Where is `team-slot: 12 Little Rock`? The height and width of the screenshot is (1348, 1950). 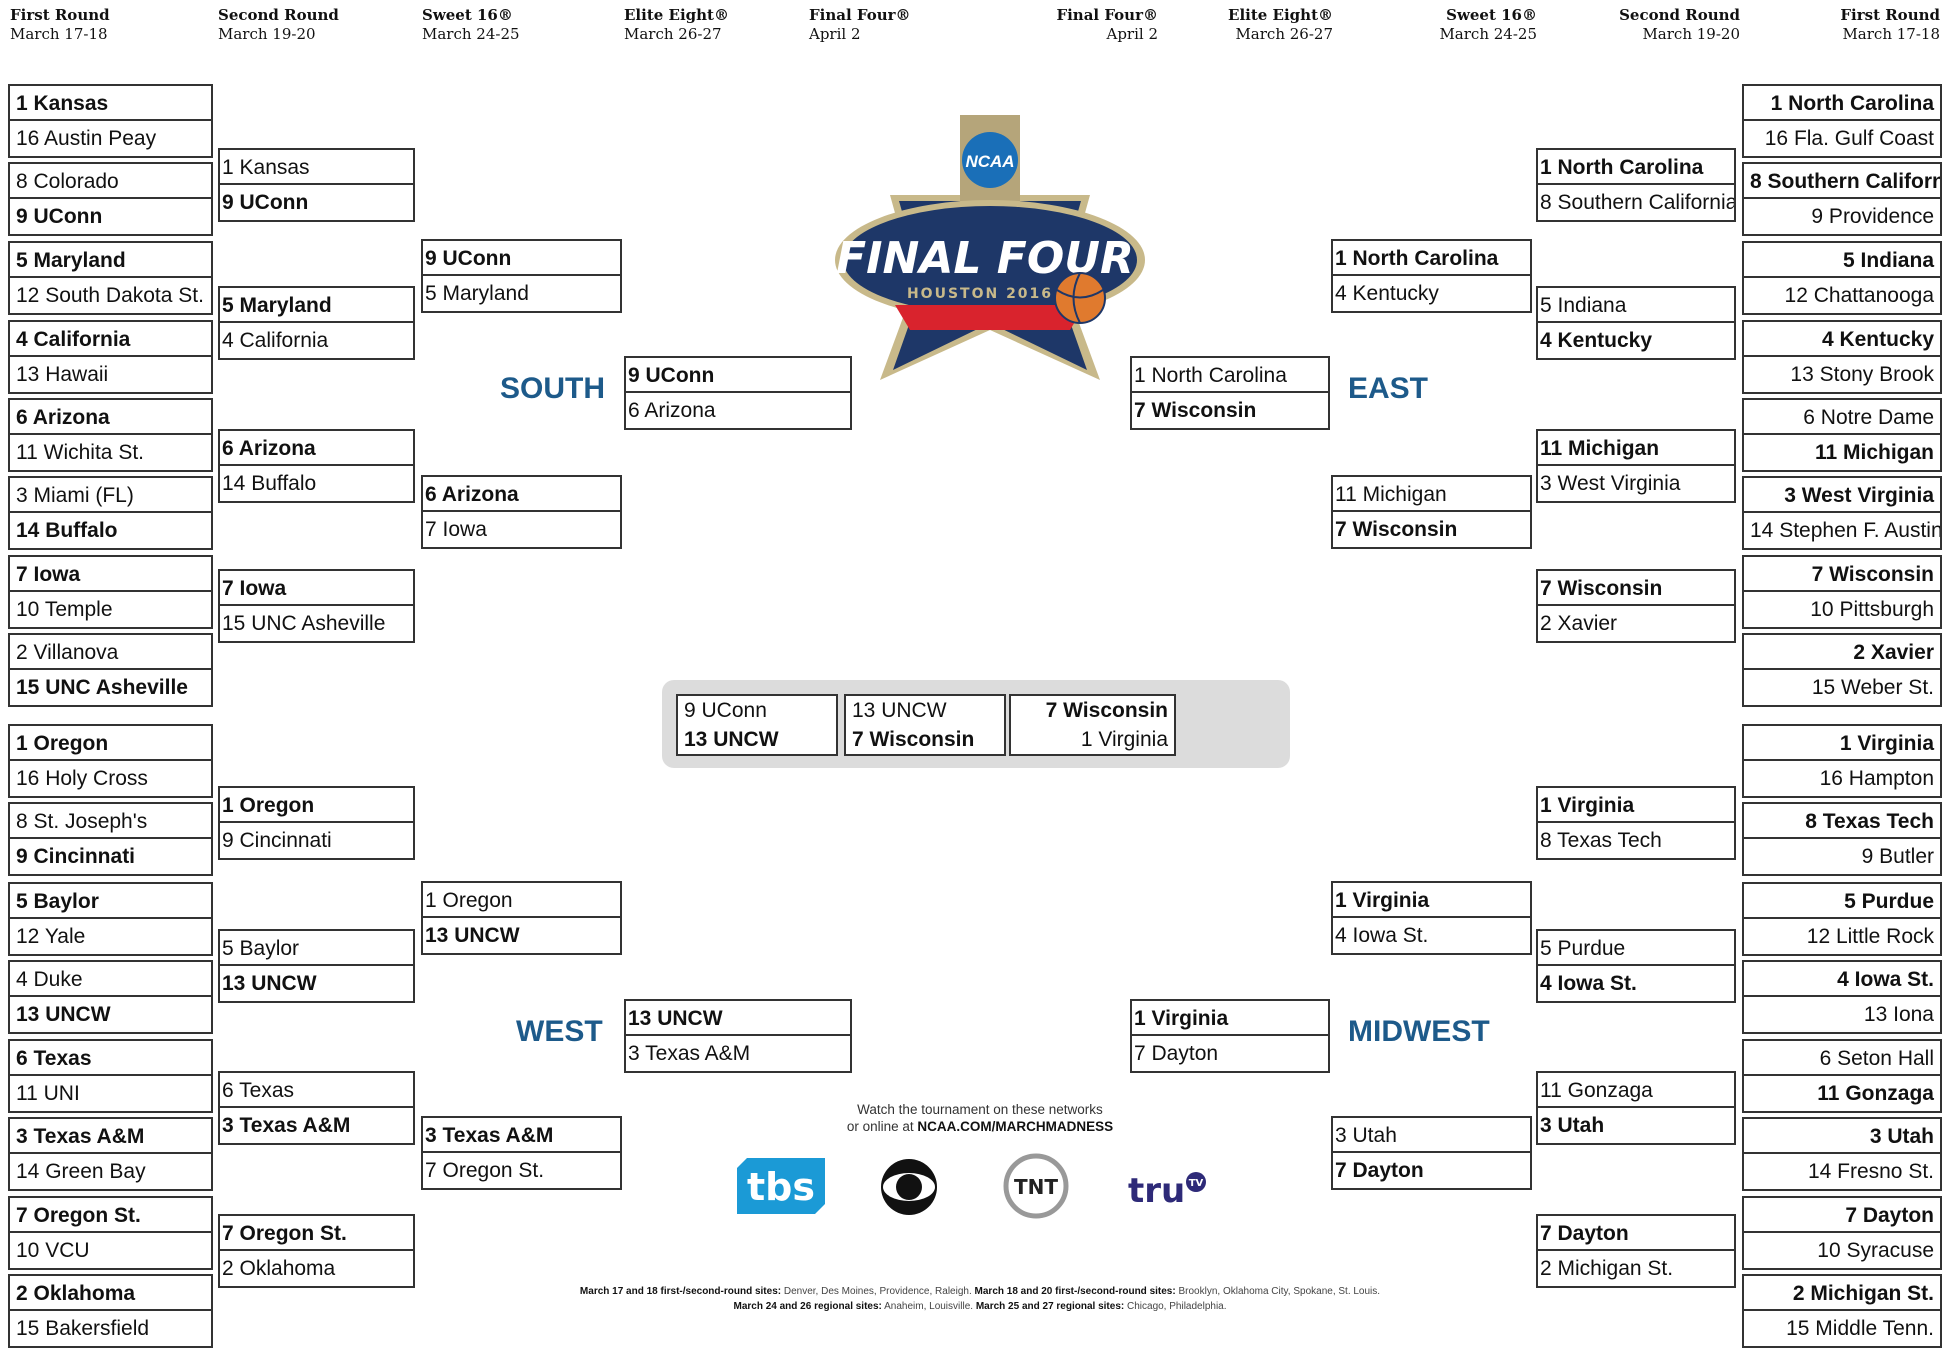
team-slot: 12 Little Rock is located at coordinates (1842, 936).